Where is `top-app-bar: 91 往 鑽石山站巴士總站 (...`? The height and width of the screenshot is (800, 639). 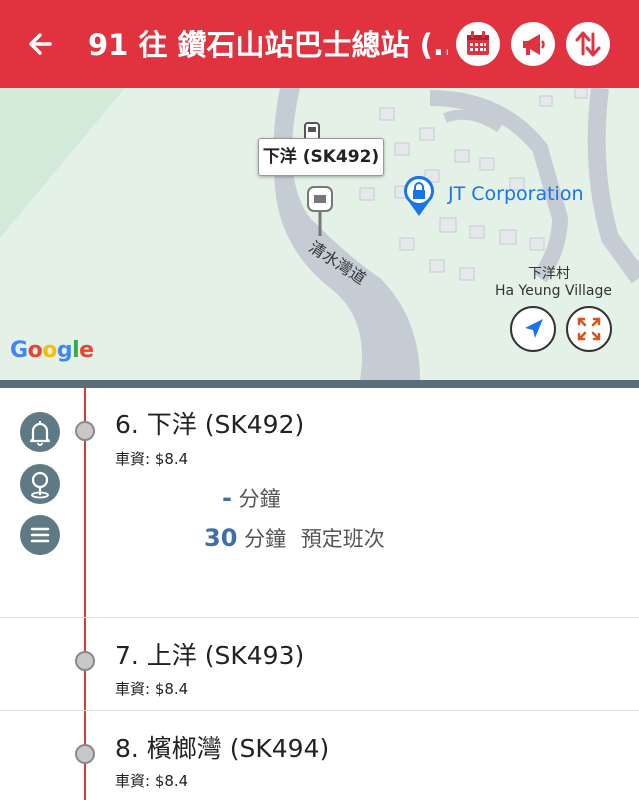 top-app-bar: 91 往 鑽石山站巴士總站 (... is located at coordinates (319, 44).